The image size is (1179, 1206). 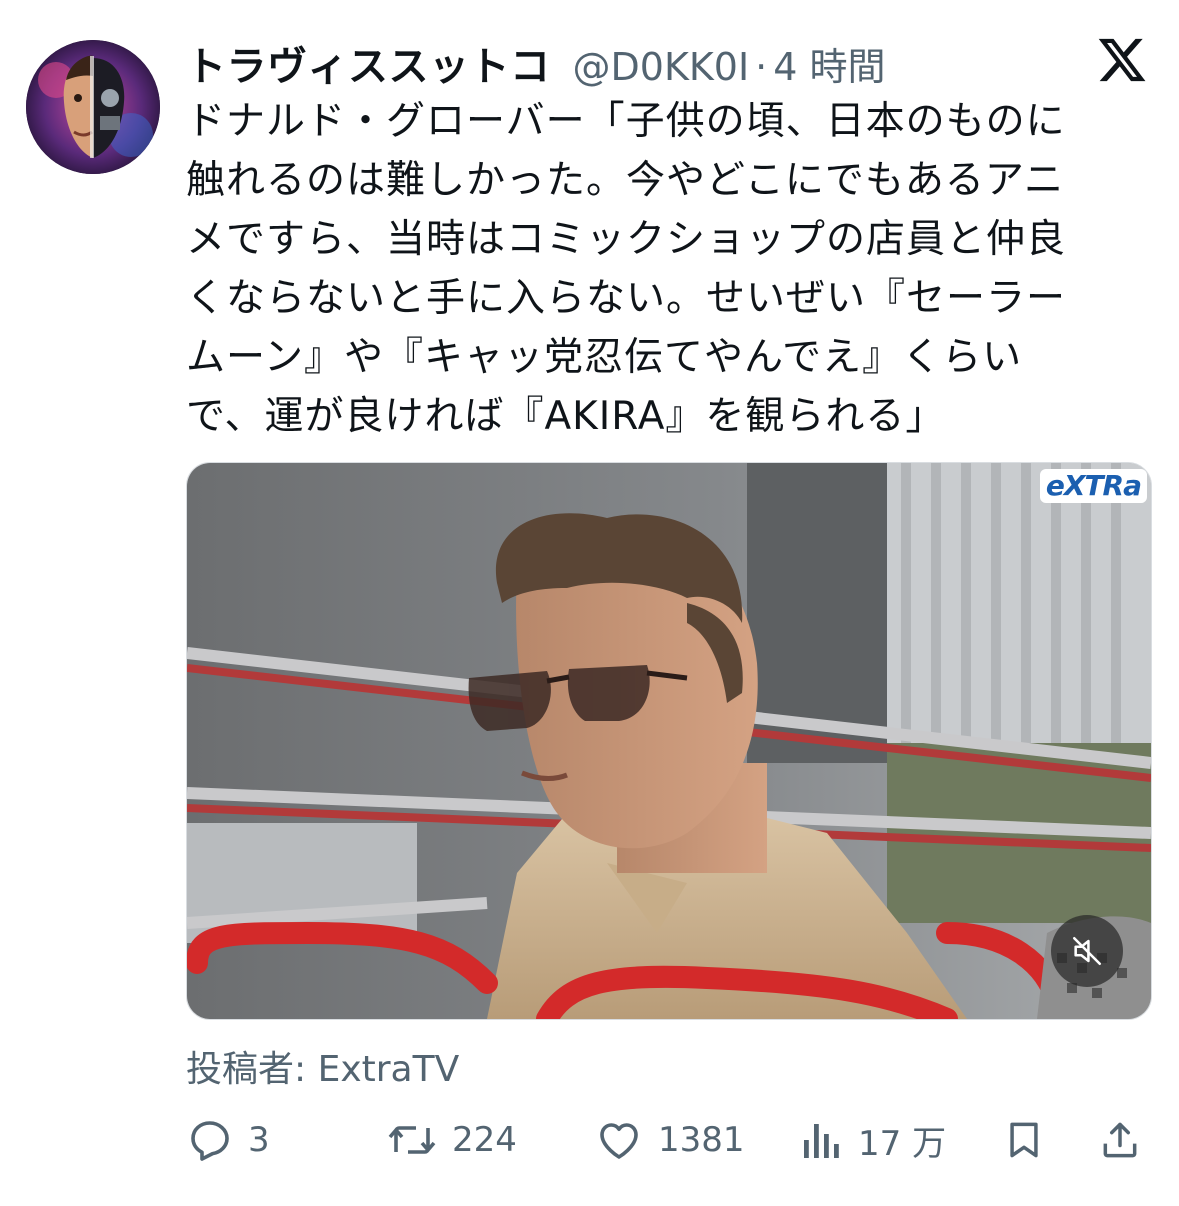 I want to click on x-logo-icon, so click(x=1122, y=60).